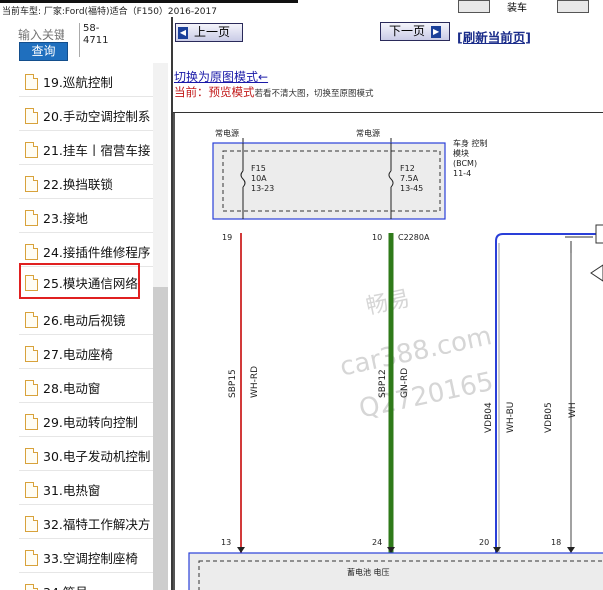 Image resolution: width=603 pixels, height=590 pixels. I want to click on list-item-label: 20.手动空调控制系, so click(97, 116).